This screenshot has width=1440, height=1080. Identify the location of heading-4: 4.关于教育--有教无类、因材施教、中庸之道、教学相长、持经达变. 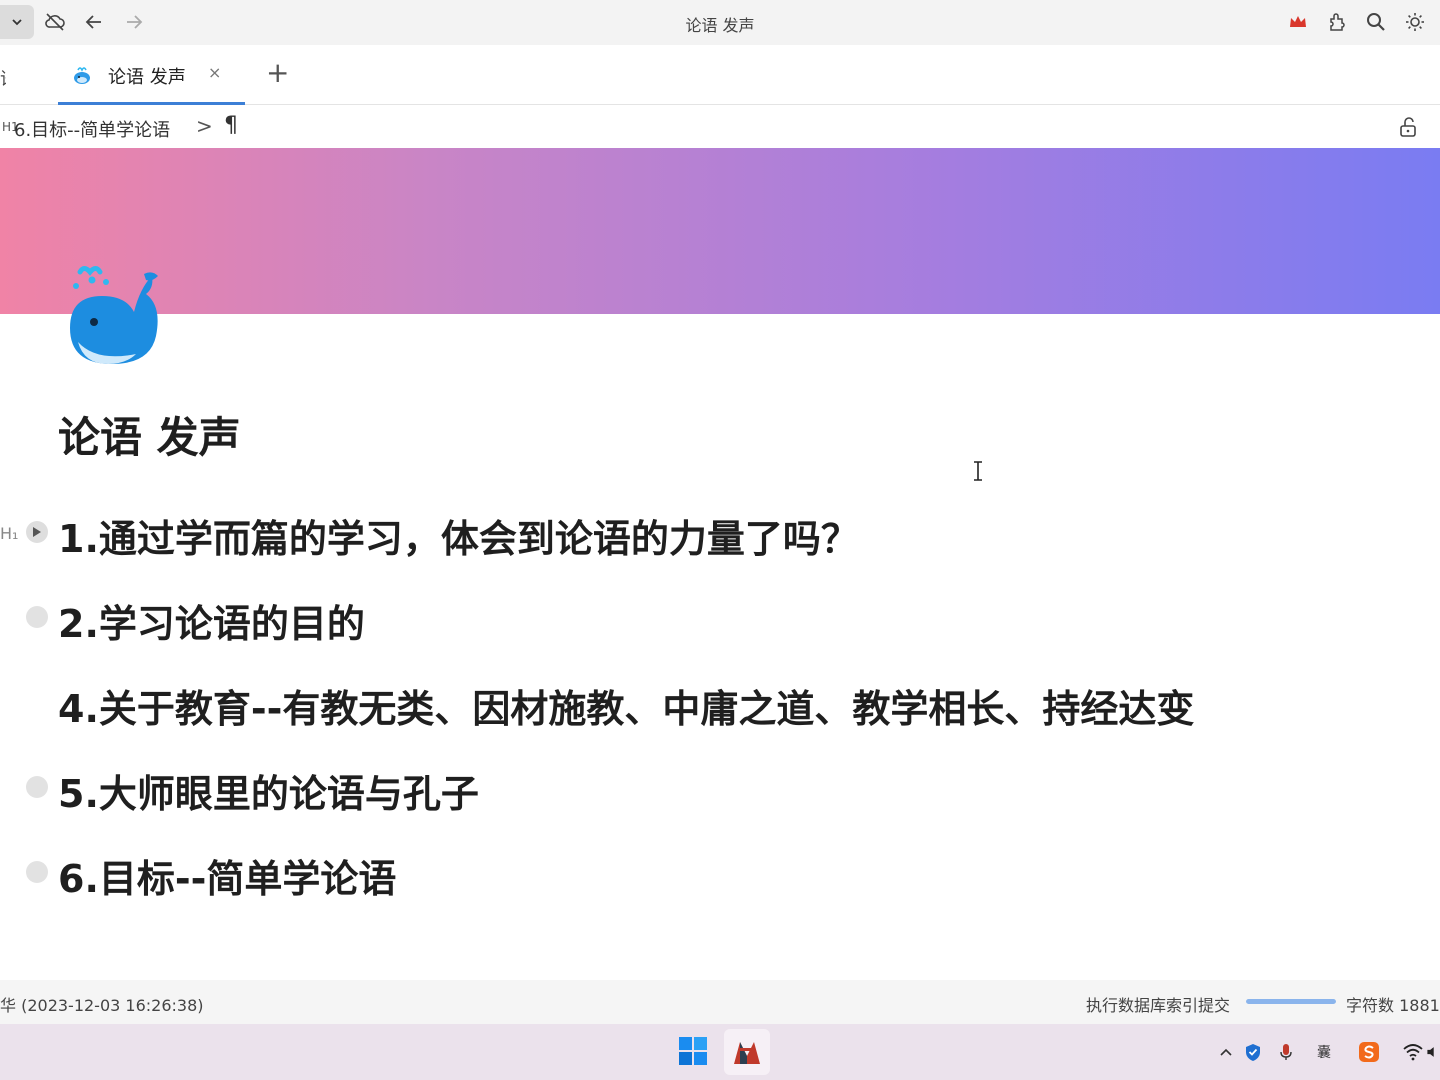
(626, 705).